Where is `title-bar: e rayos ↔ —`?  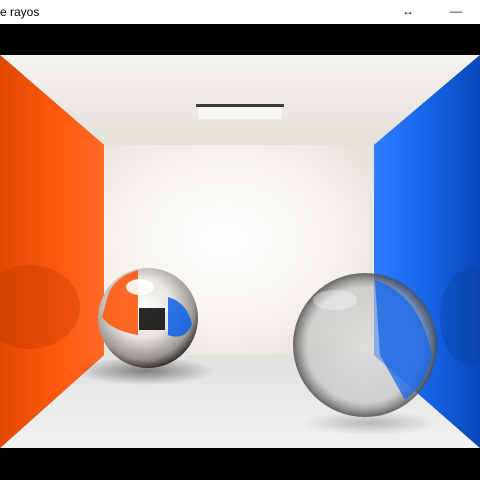
title-bar: e rayos ↔ — is located at coordinates (240, 12).